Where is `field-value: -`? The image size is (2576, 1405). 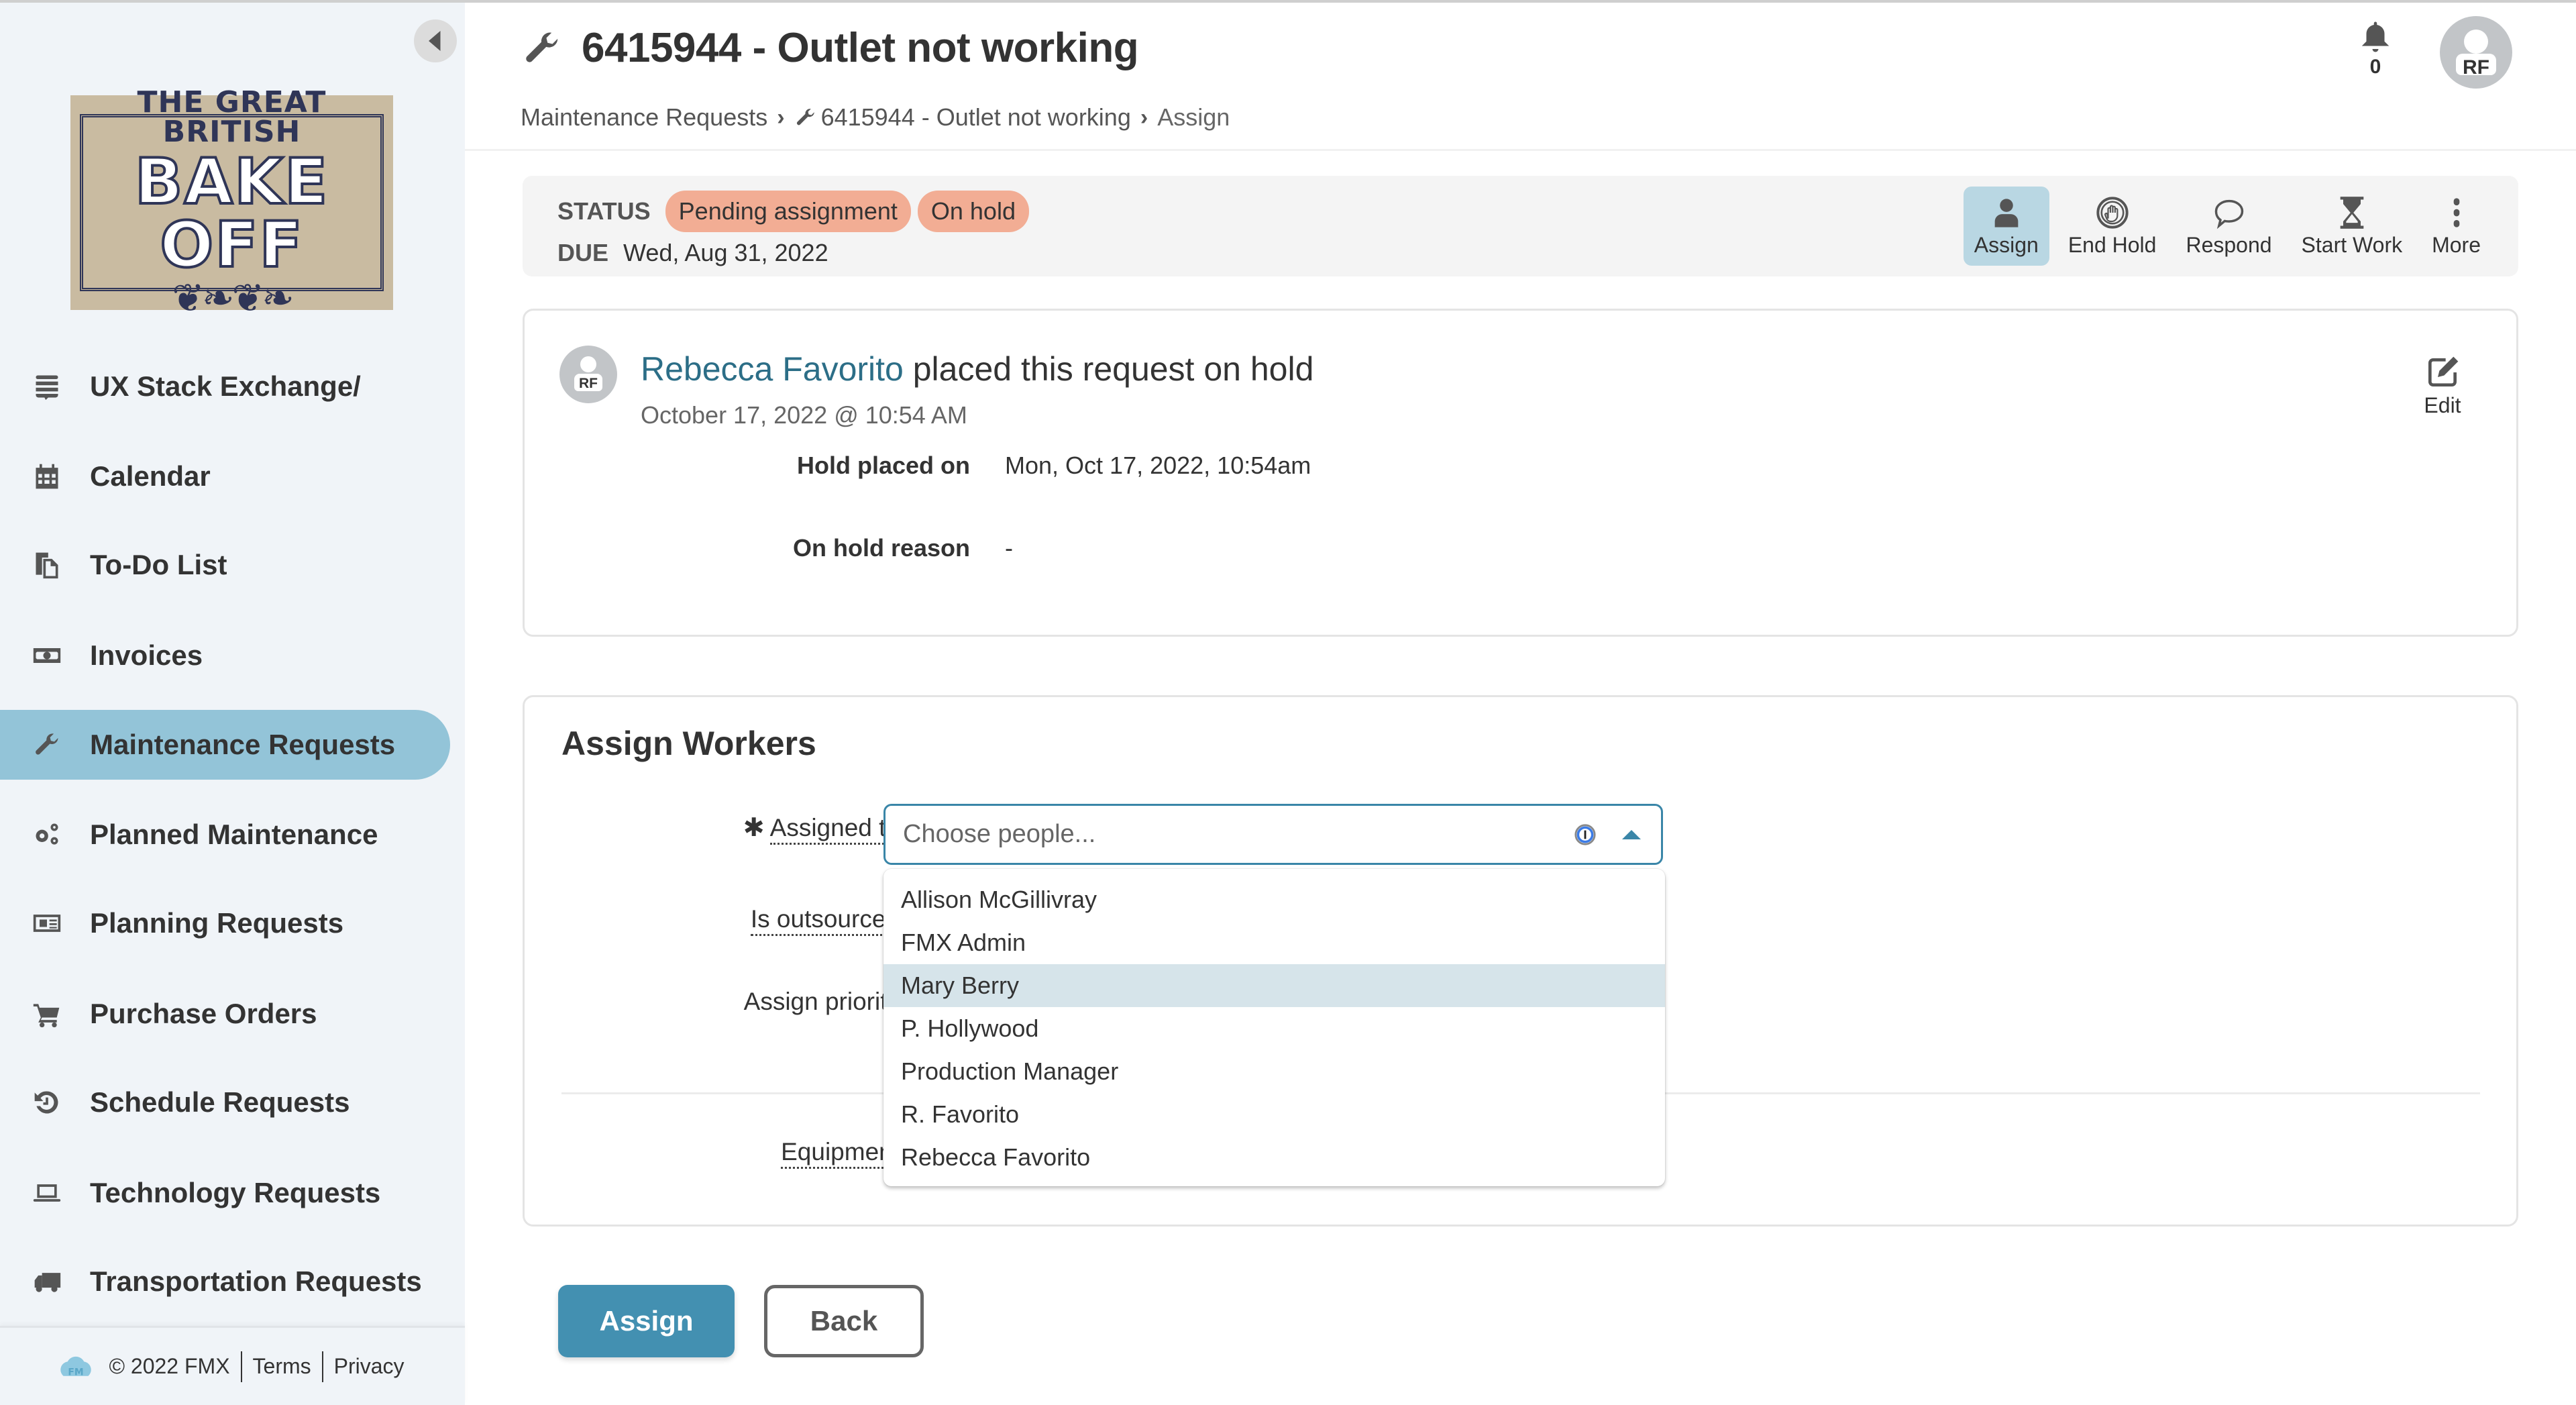 field-value: - is located at coordinates (1009, 548).